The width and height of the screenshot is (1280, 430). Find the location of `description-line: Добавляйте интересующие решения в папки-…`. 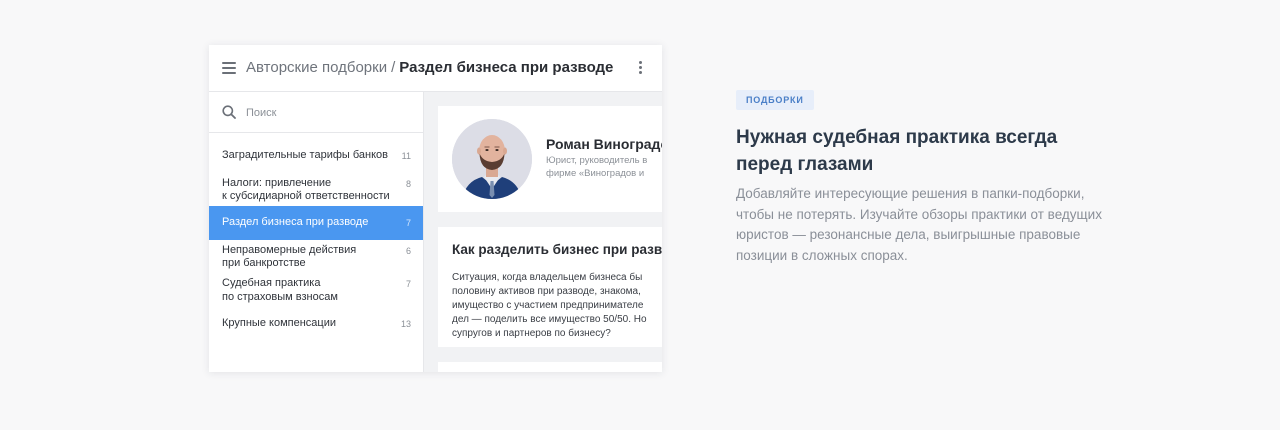

description-line: Добавляйте интересующие решения в папки-… is located at coordinates (910, 193).